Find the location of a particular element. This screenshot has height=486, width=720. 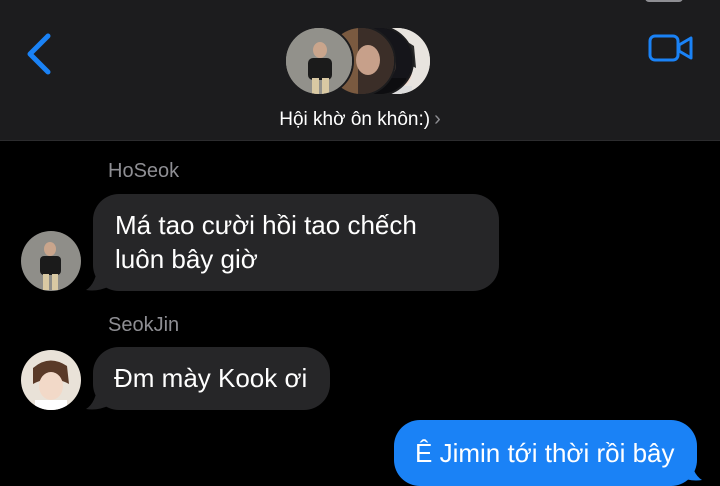

group-name-label: Hội khờ ôn khôn:) is located at coordinates (355, 119).